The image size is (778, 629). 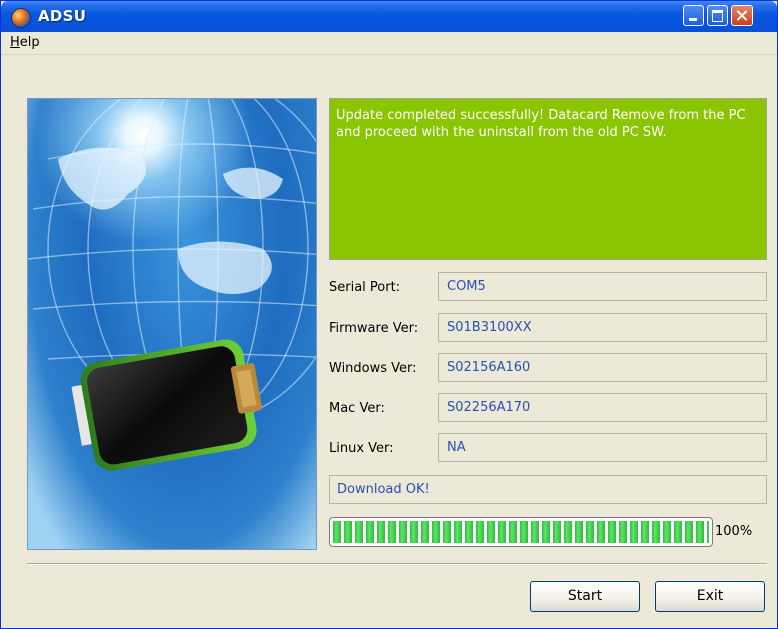 What do you see at coordinates (373, 368) in the screenshot?
I see `windows-ver-label: Windows Ver:` at bounding box center [373, 368].